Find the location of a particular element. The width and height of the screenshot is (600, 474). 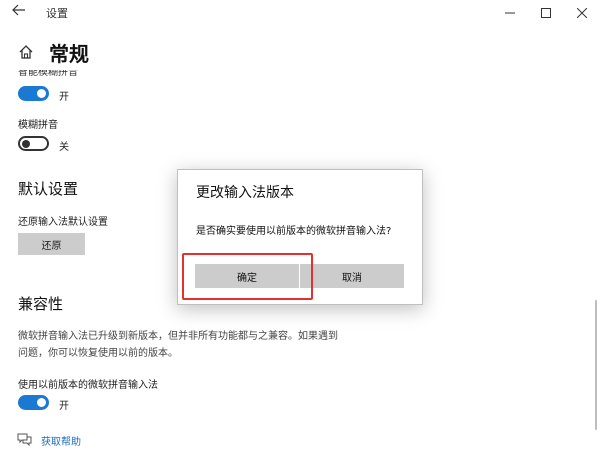

get-help-link: 获取帮助 is located at coordinates (61, 440).